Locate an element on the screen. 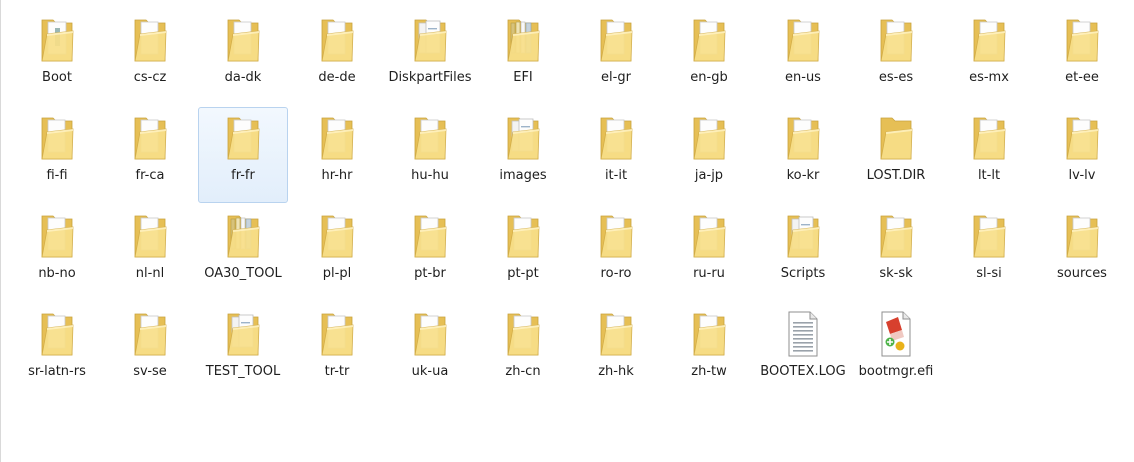  item-label: es-mx is located at coordinates (989, 77).